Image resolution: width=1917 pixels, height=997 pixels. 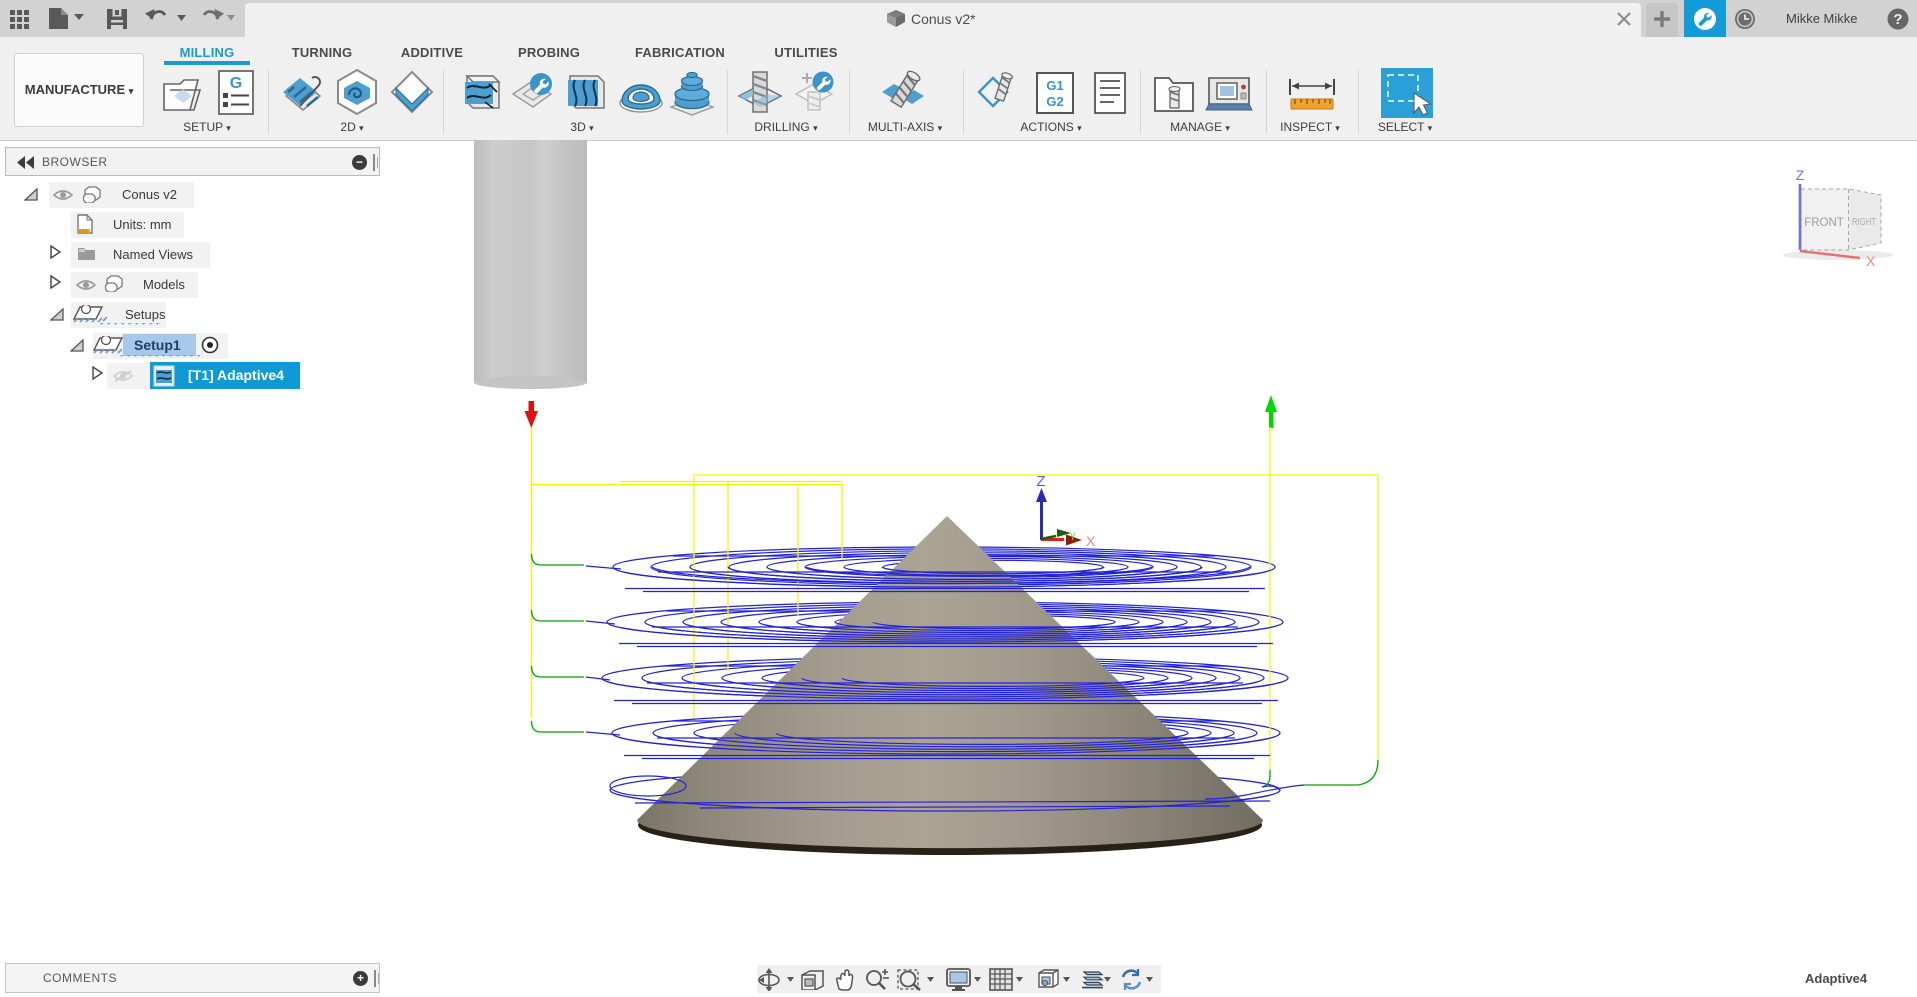 I want to click on svg-text: G, so click(x=236, y=83).